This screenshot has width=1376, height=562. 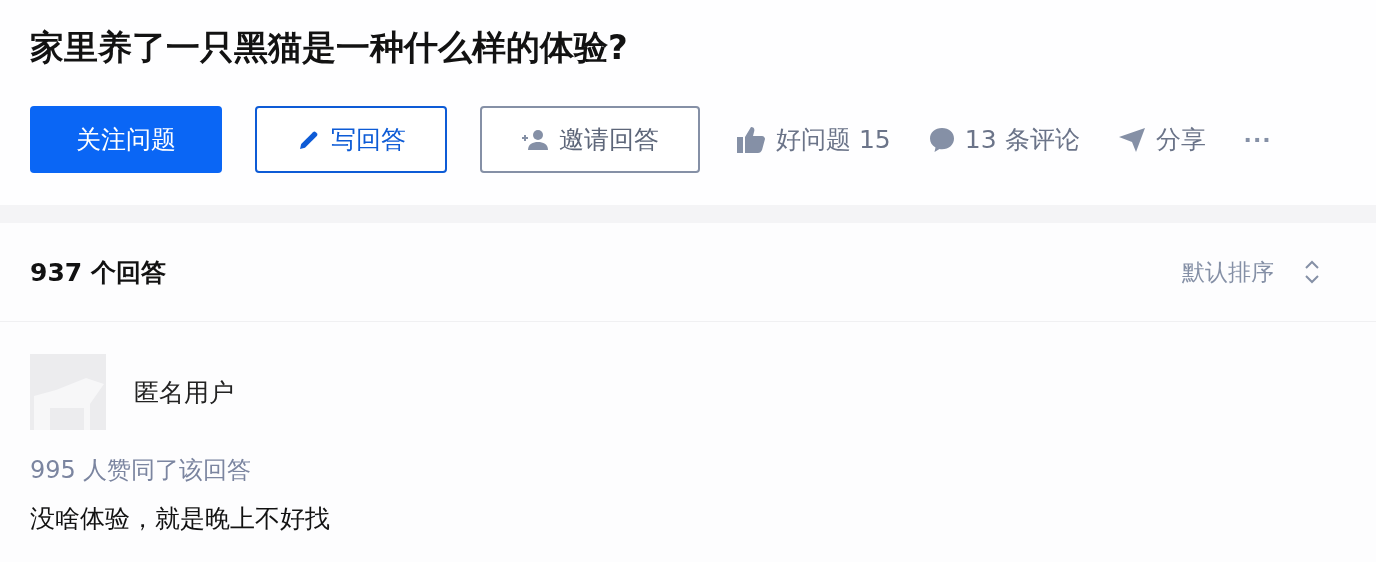 I want to click on vote-count: 995 人赞同了该回答, so click(x=141, y=470).